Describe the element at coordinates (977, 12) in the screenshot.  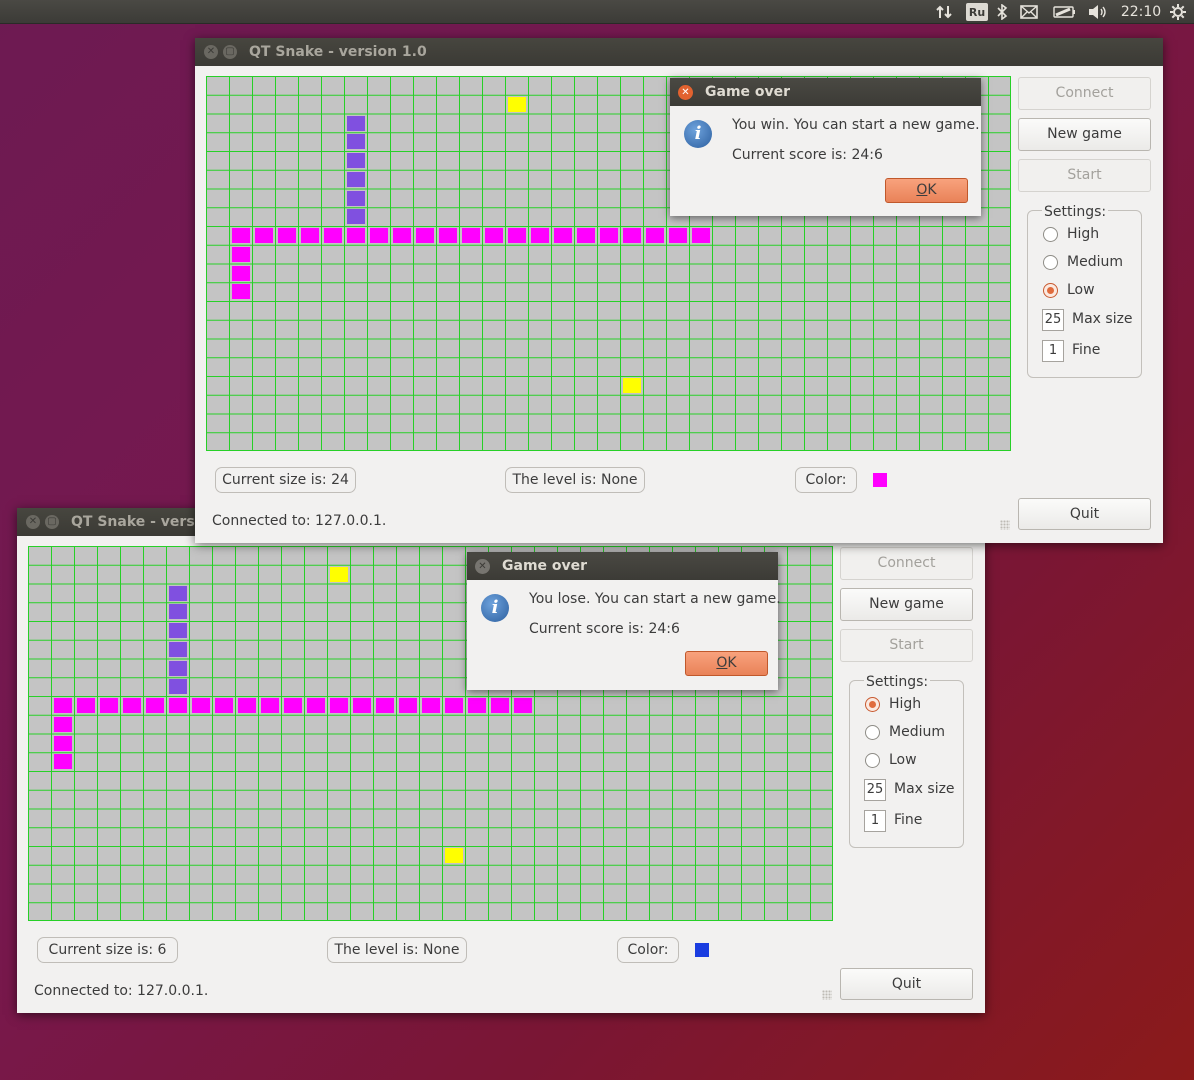
I see `keyboard-layout-indicator: Ru` at that location.